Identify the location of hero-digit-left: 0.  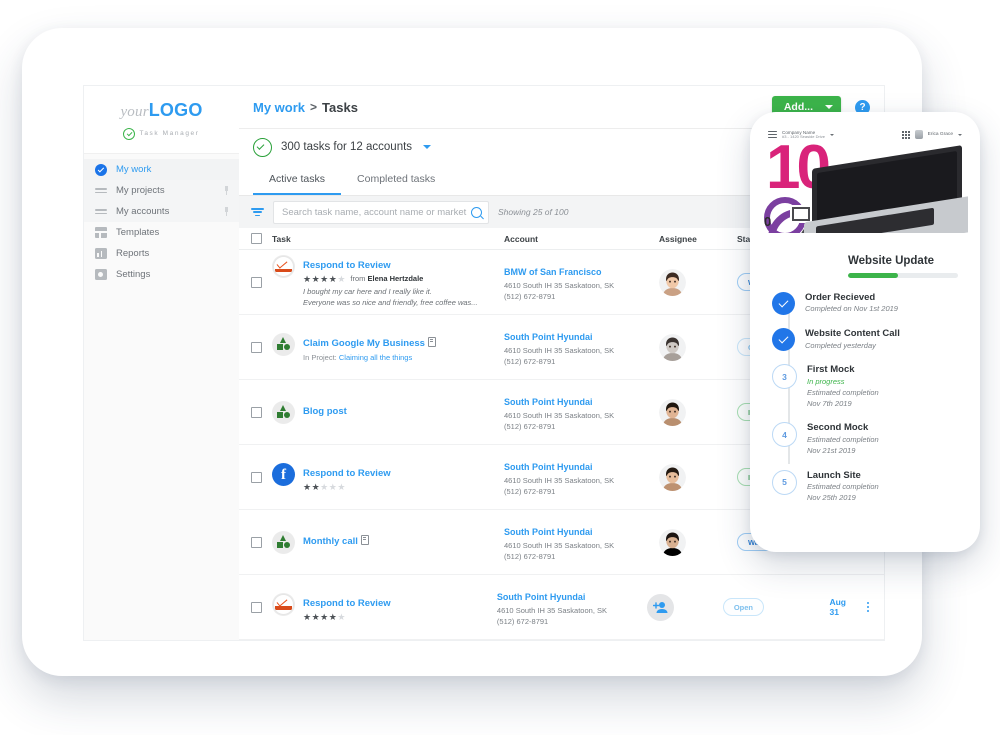
(768, 221).